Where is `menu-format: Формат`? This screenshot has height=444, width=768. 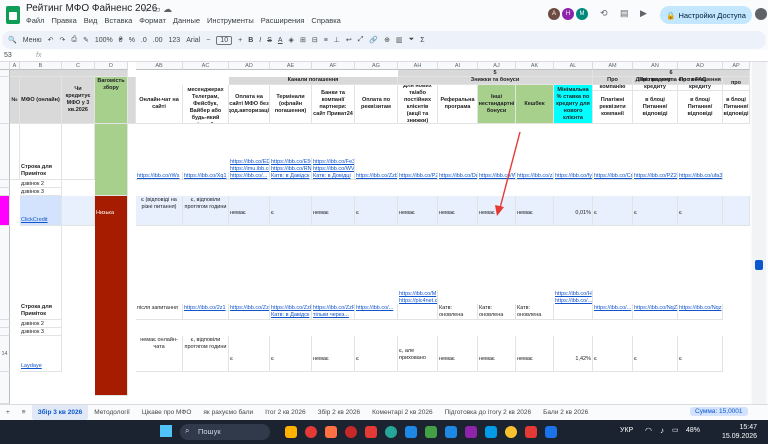 menu-format: Формат is located at coordinates (152, 20).